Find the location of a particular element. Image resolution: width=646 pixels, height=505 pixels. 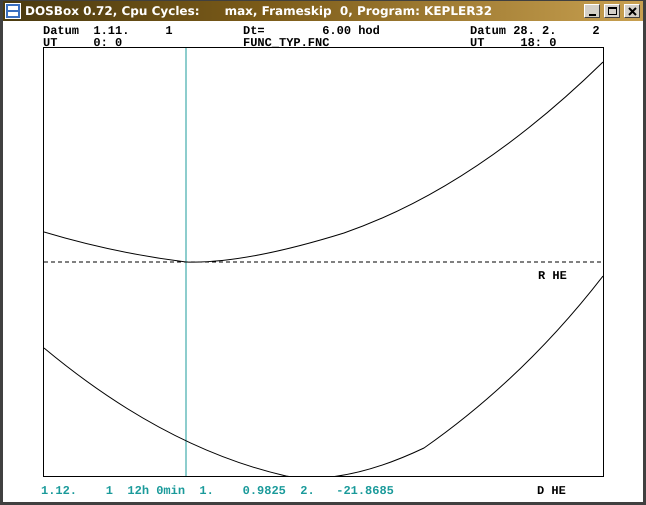

minimize-icon is located at coordinates (592, 15).